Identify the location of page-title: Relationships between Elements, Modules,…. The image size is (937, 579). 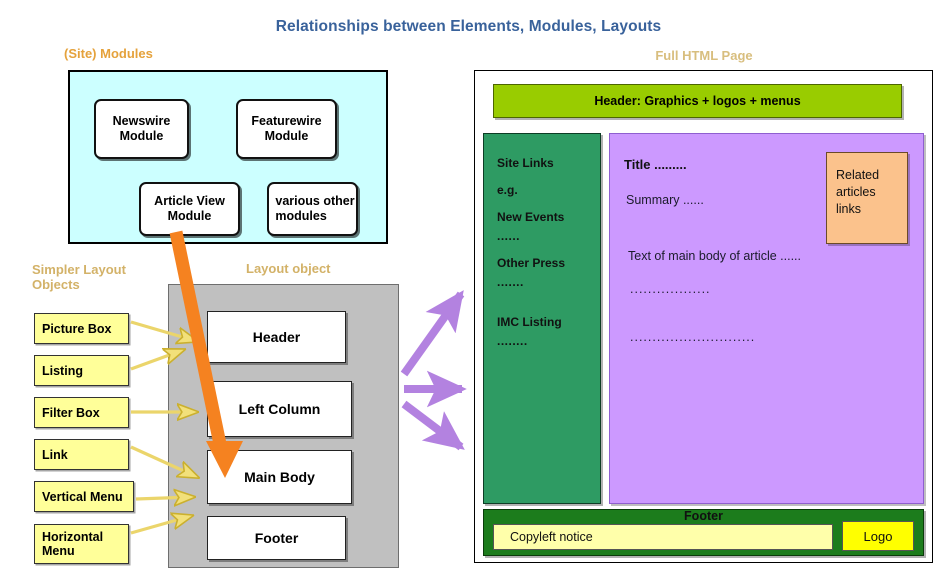
(468, 26).